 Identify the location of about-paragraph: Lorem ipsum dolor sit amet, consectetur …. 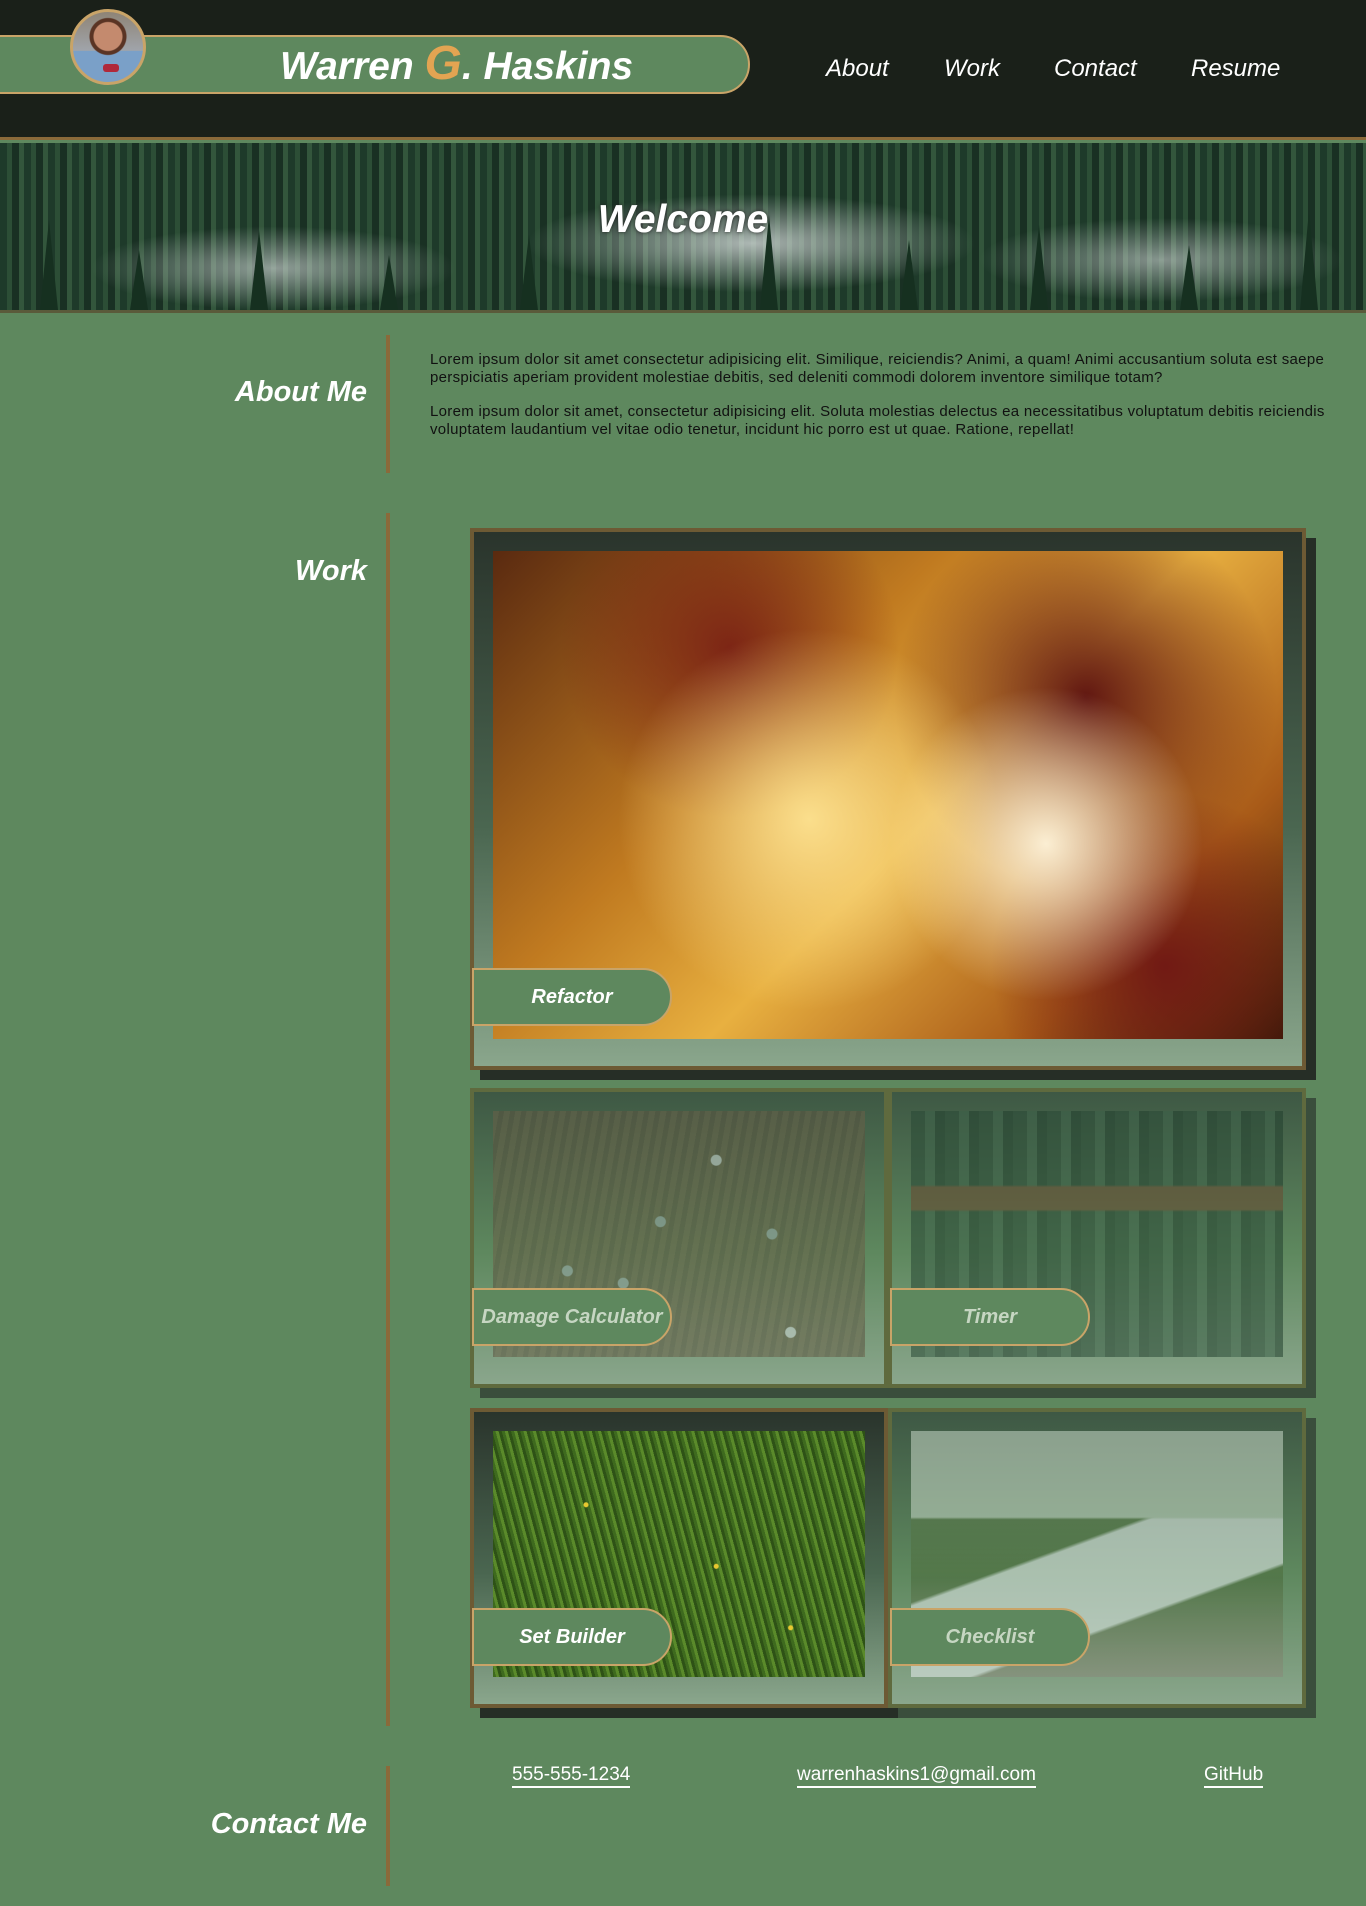
(877, 420).